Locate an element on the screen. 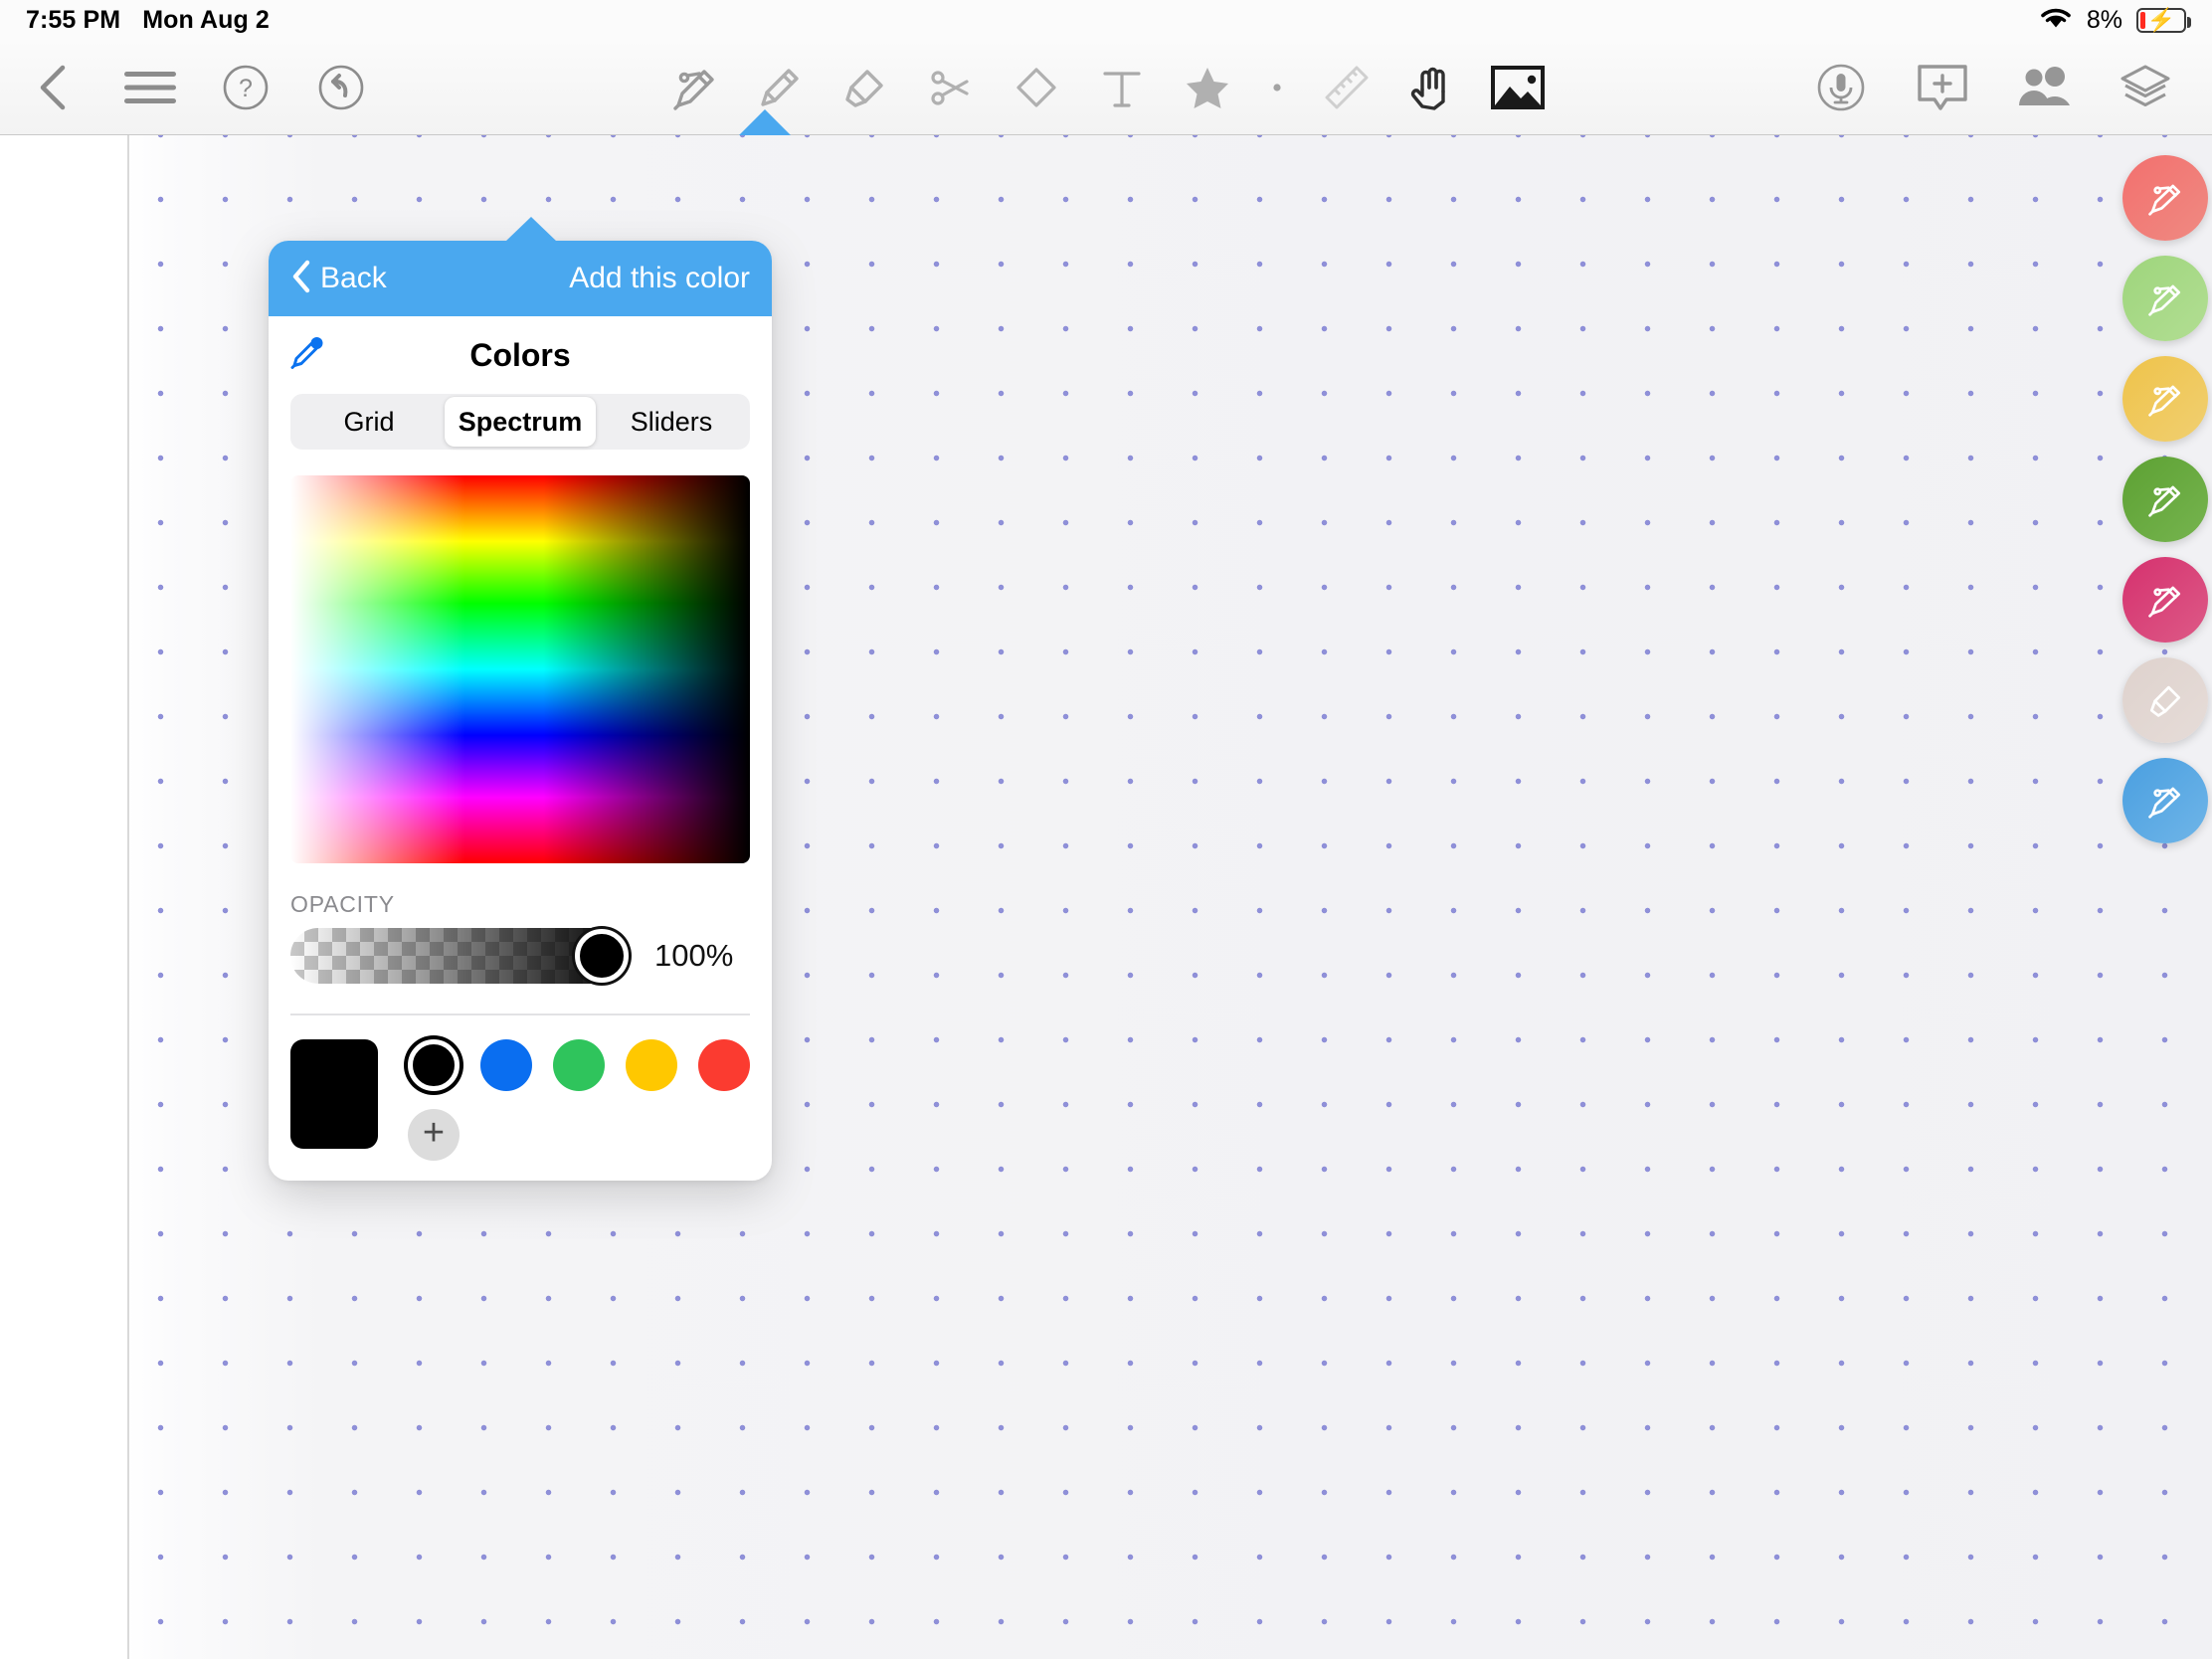 The width and height of the screenshot is (2212, 1659). color-mode-segmented-control: Grid Spectrum Sliders is located at coordinates (520, 422).